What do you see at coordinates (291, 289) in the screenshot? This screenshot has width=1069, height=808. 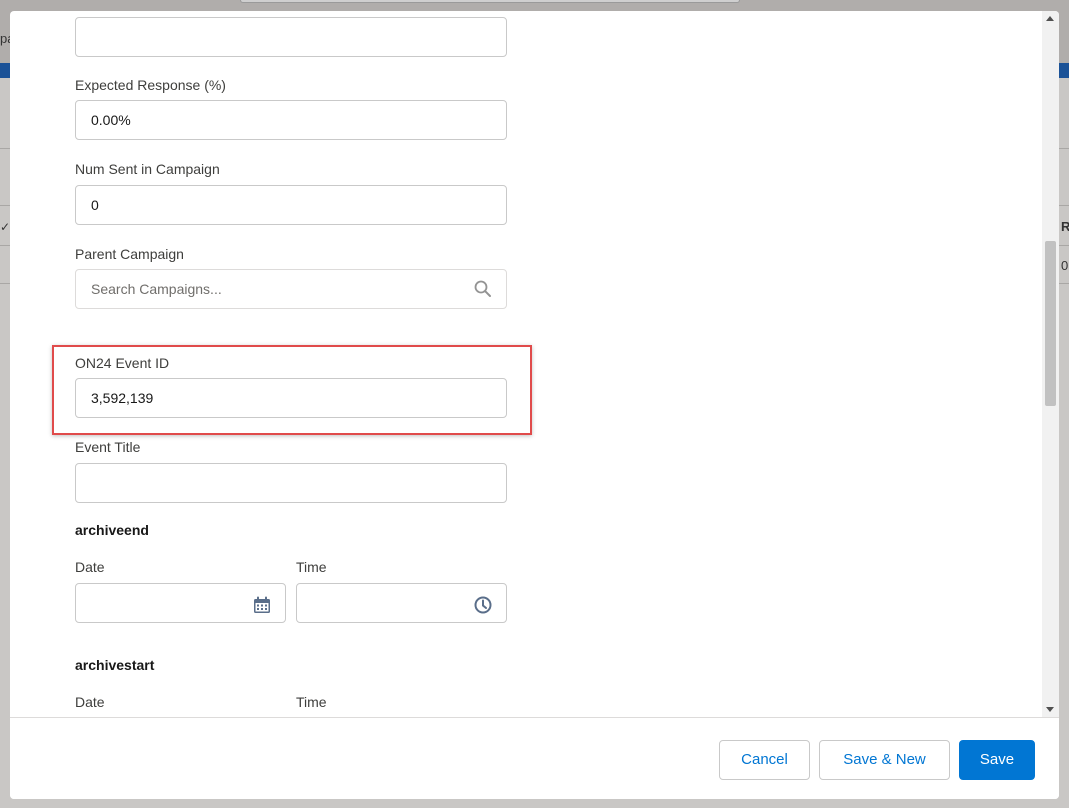 I see `parent-campaign-search-input` at bounding box center [291, 289].